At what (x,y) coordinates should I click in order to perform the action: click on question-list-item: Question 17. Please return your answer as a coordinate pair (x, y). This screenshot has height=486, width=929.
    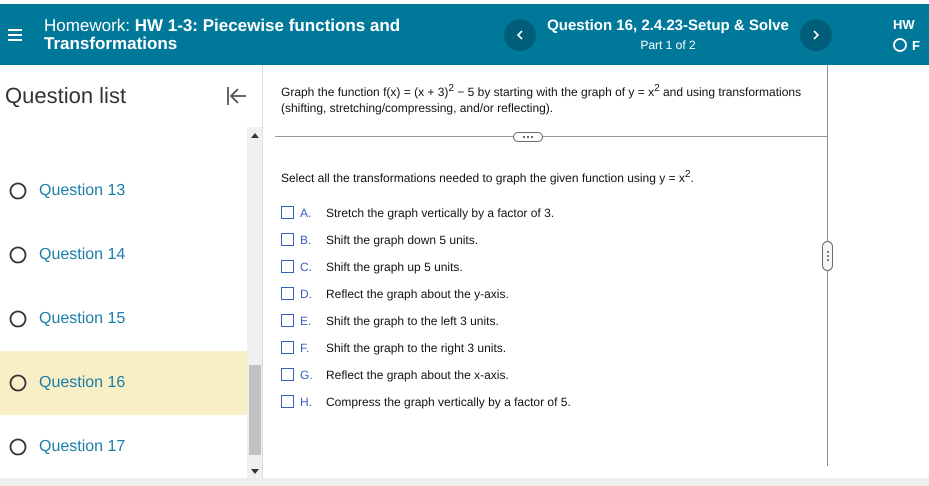
    Looking at the image, I should click on (123, 447).